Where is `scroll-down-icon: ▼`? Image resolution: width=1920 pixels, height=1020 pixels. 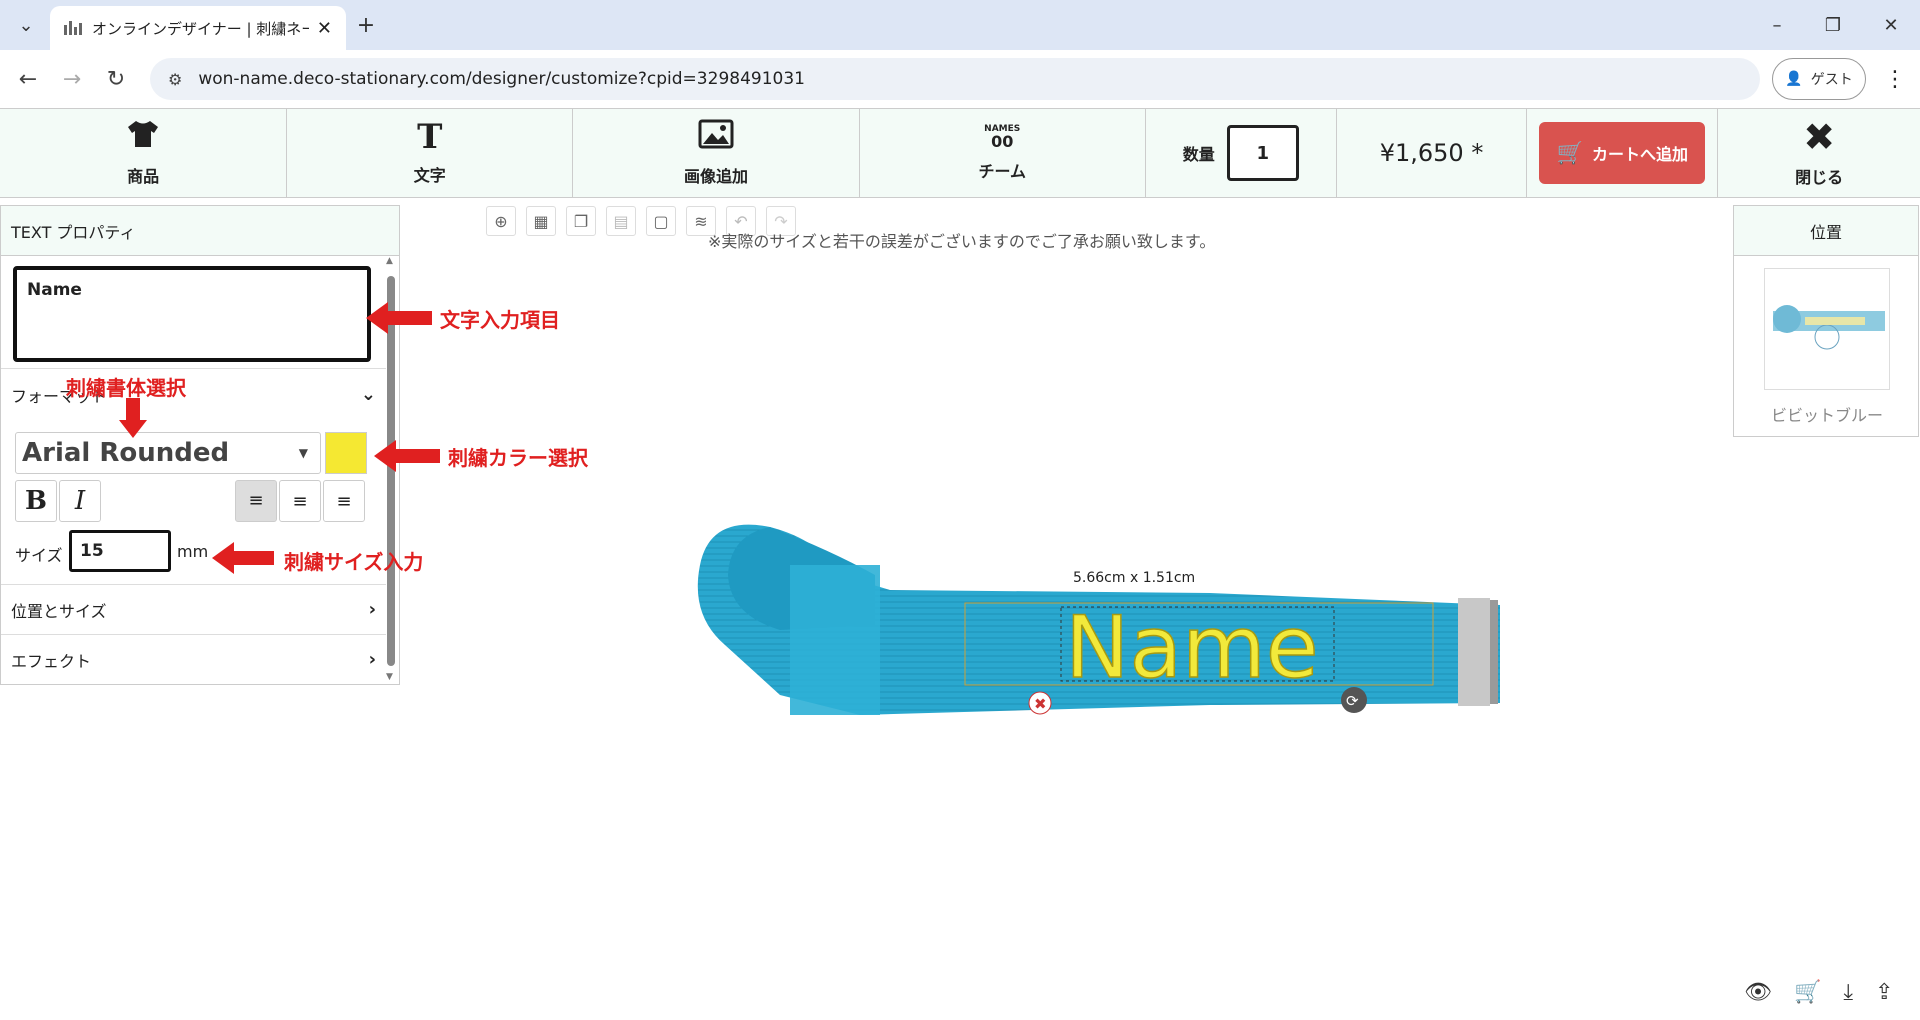
scroll-down-icon: ▼ is located at coordinates (389, 677).